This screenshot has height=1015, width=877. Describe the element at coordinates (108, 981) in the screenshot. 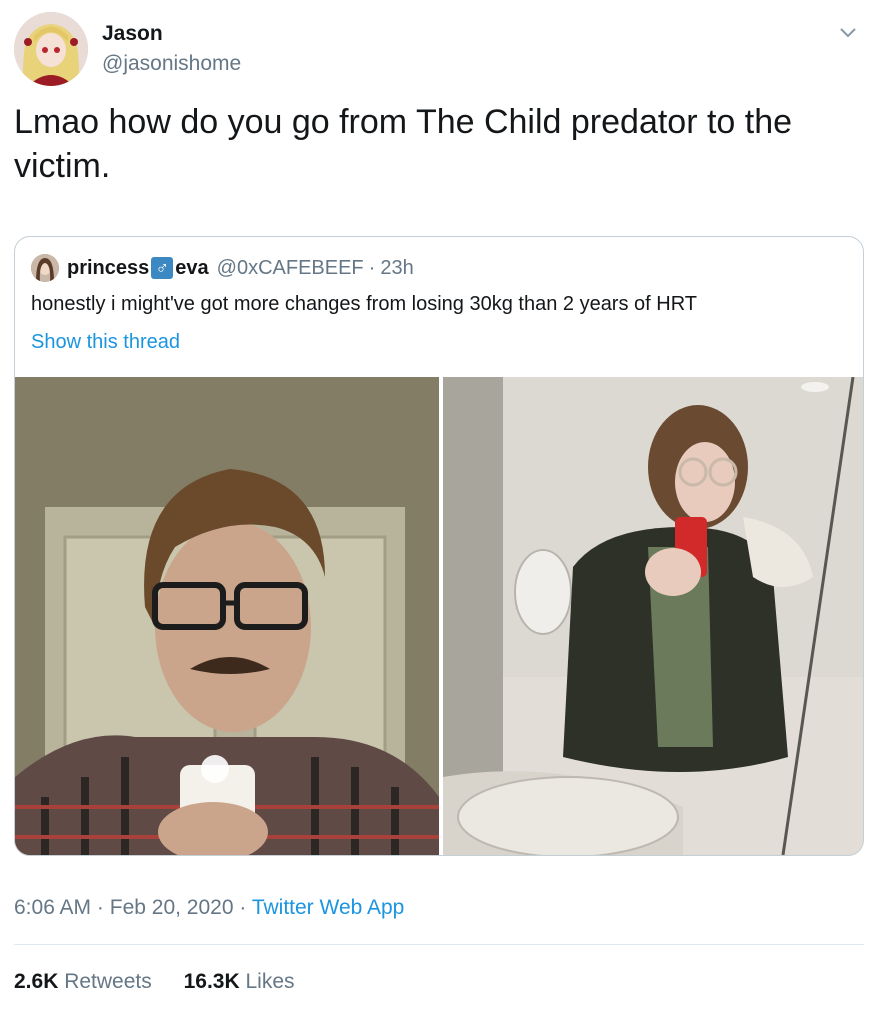

I see `retweets-label: Retweets` at that location.